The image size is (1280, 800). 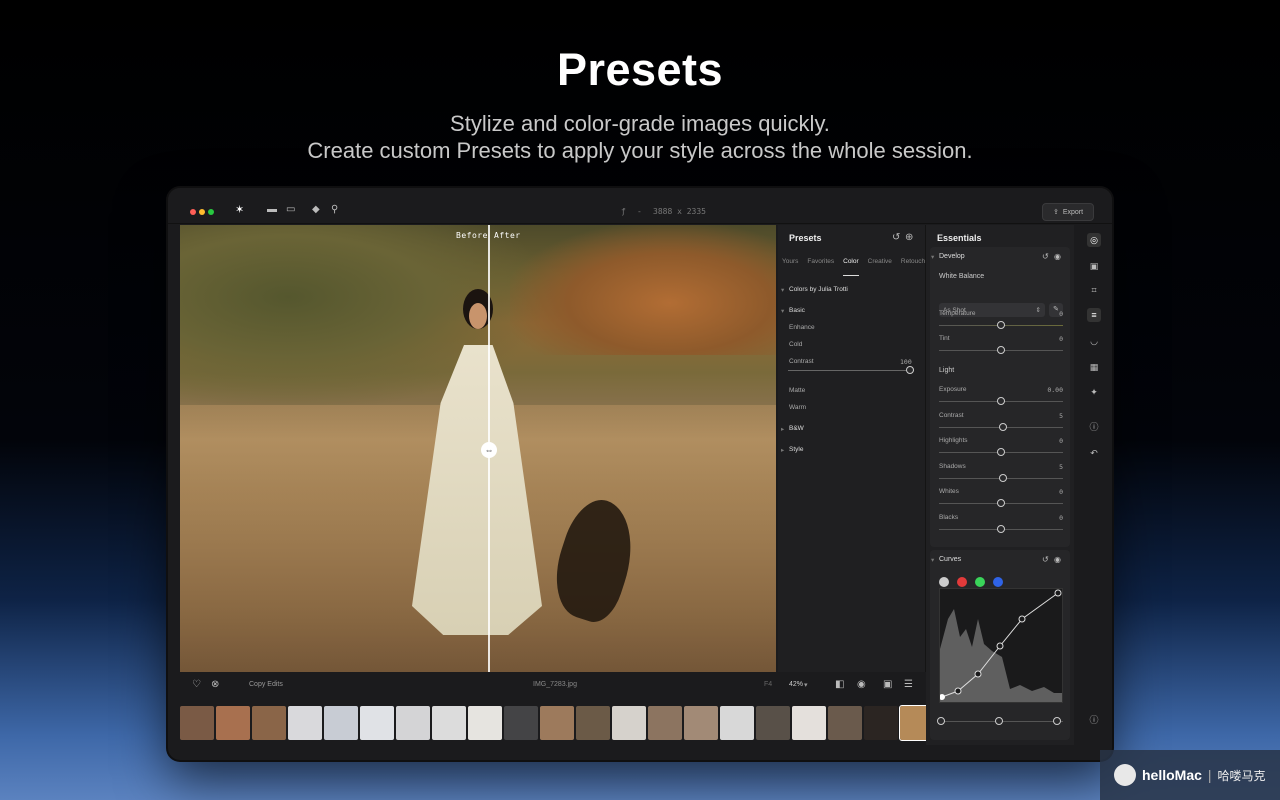 What do you see at coordinates (797, 390) in the screenshot?
I see `preset-matte: Matte` at bounding box center [797, 390].